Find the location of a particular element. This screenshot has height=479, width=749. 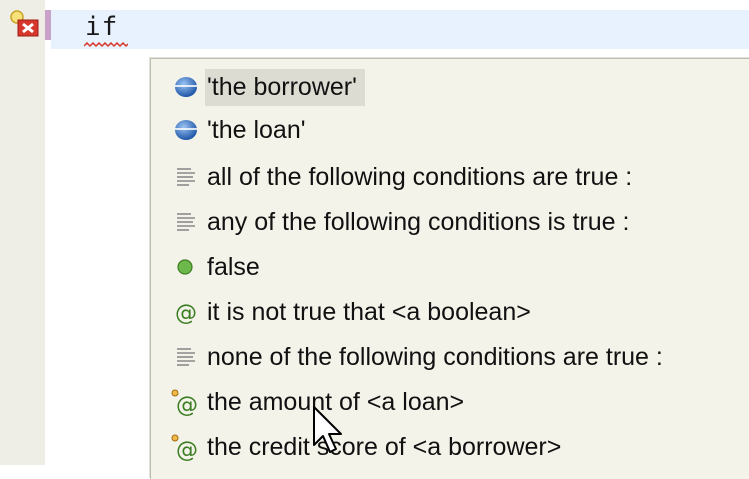

completion-item-label: the credit score of <a borrower> is located at coordinates (384, 446).